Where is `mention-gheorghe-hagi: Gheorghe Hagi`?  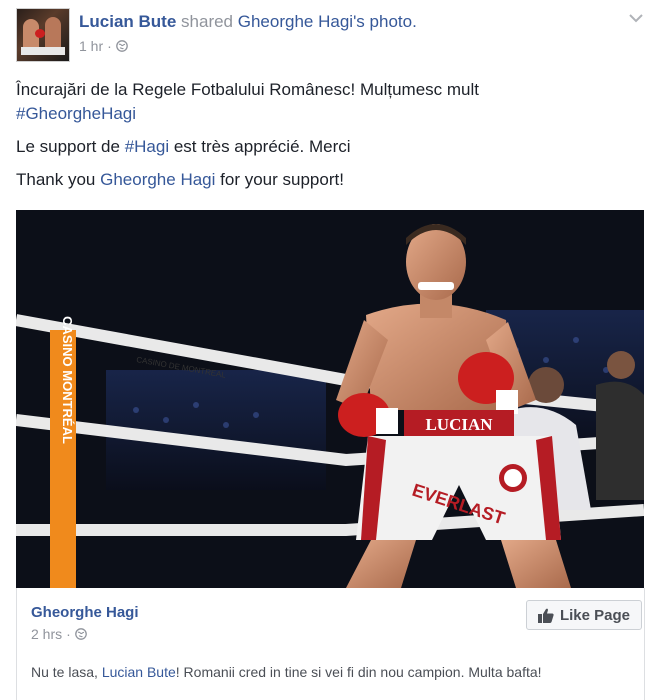 mention-gheorghe-hagi: Gheorghe Hagi is located at coordinates (157, 179).